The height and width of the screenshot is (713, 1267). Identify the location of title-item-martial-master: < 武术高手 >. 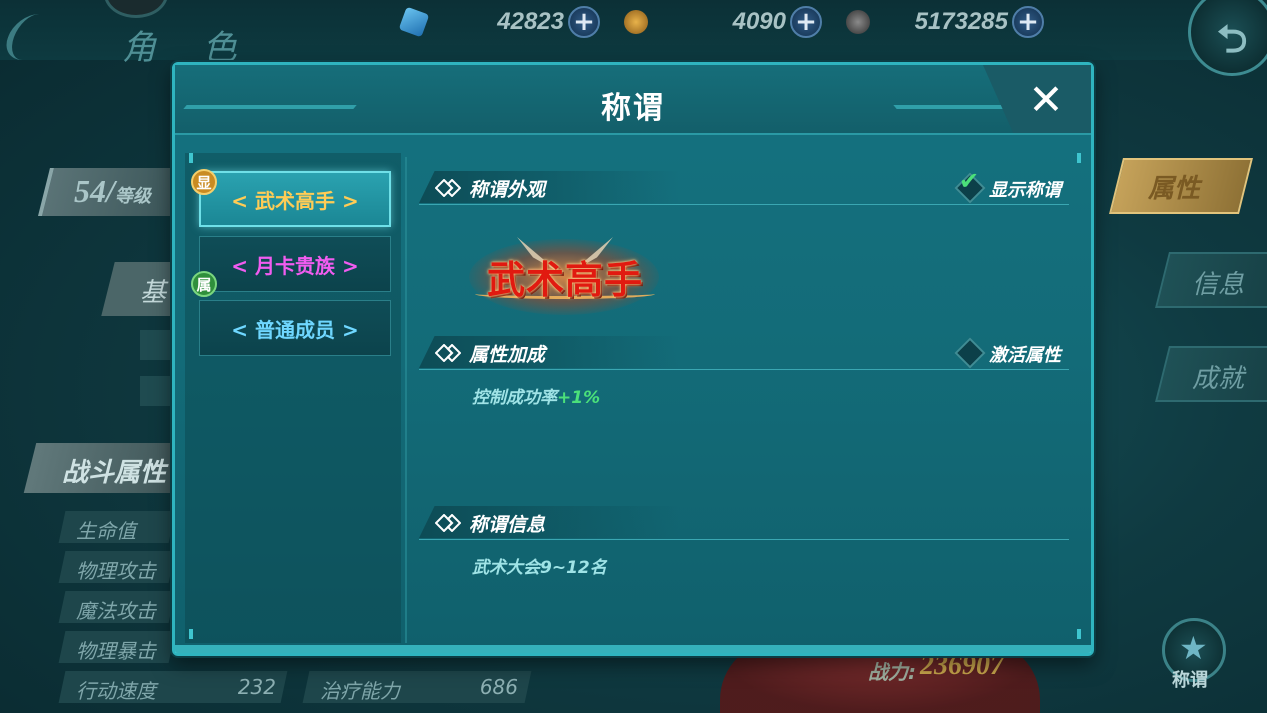
(295, 199).